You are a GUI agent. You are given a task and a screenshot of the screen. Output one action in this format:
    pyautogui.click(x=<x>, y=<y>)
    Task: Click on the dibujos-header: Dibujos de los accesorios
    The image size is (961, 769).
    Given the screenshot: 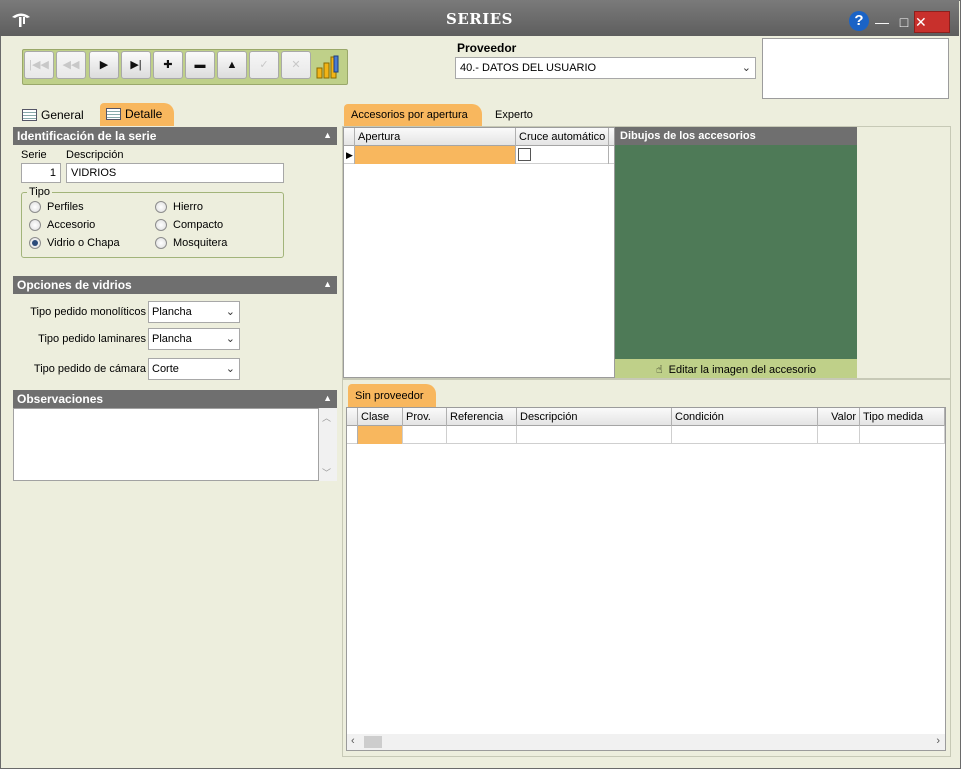 What is the action you would take?
    pyautogui.click(x=736, y=136)
    